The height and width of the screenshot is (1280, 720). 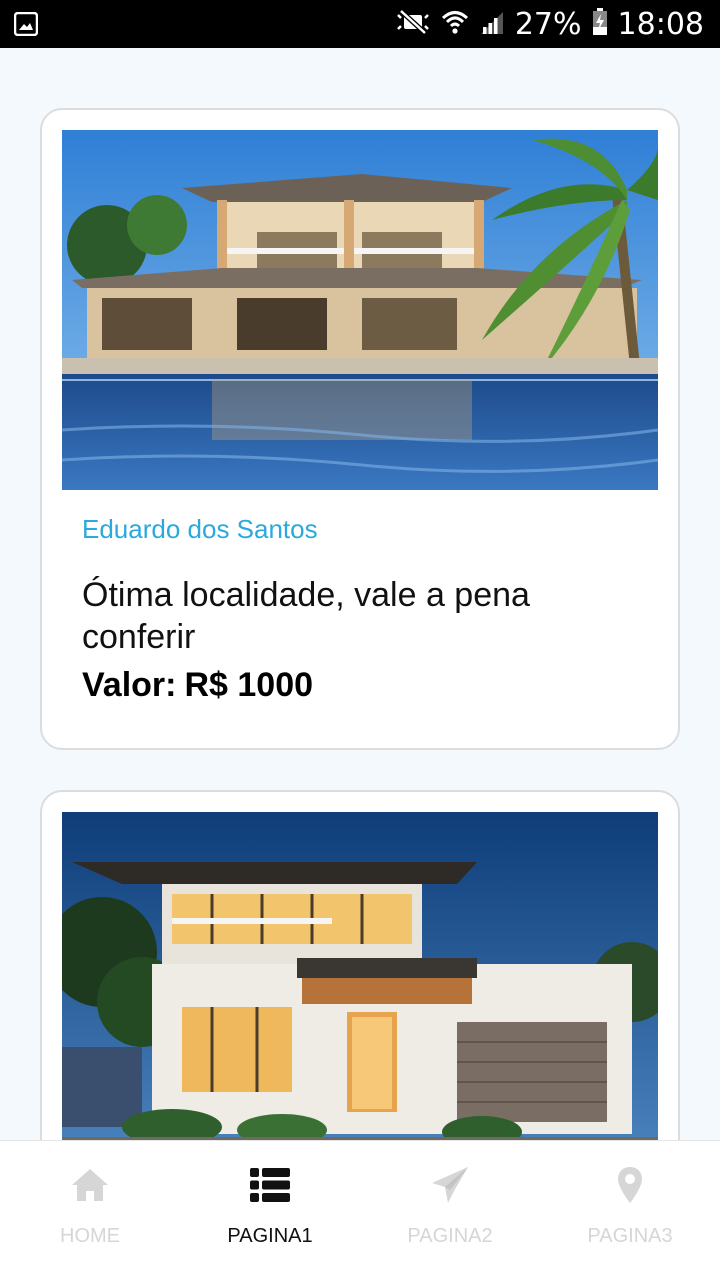 I want to click on wifi-icon, so click(x=455, y=24).